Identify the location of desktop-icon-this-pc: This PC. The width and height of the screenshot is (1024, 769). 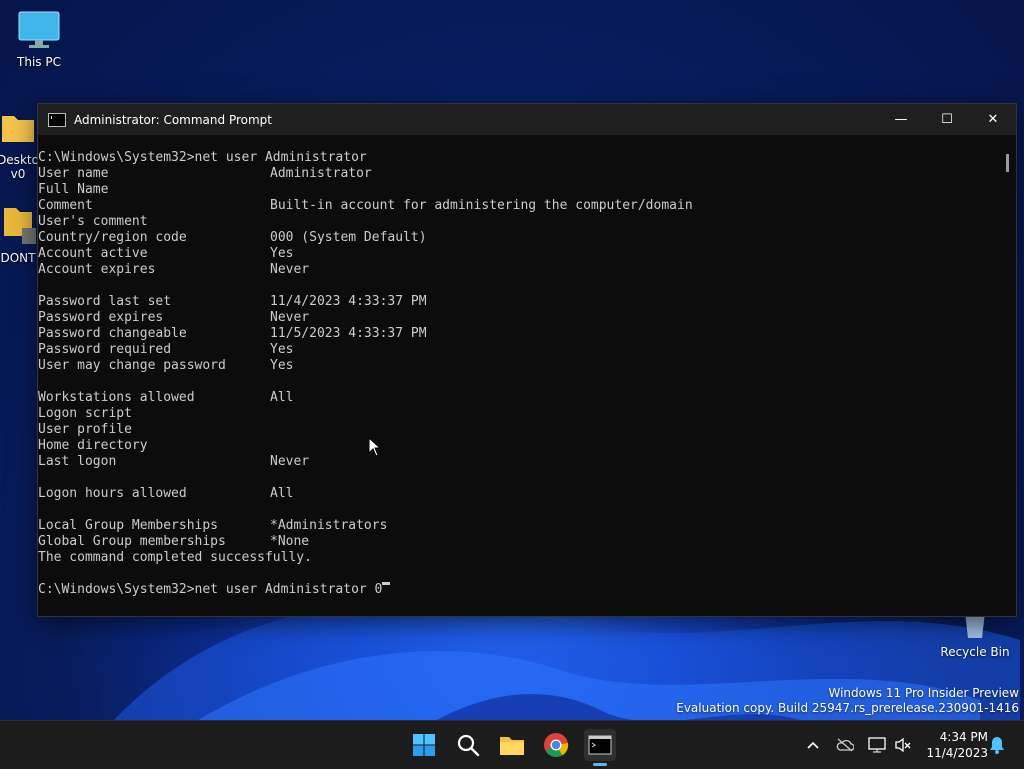
(39, 39).